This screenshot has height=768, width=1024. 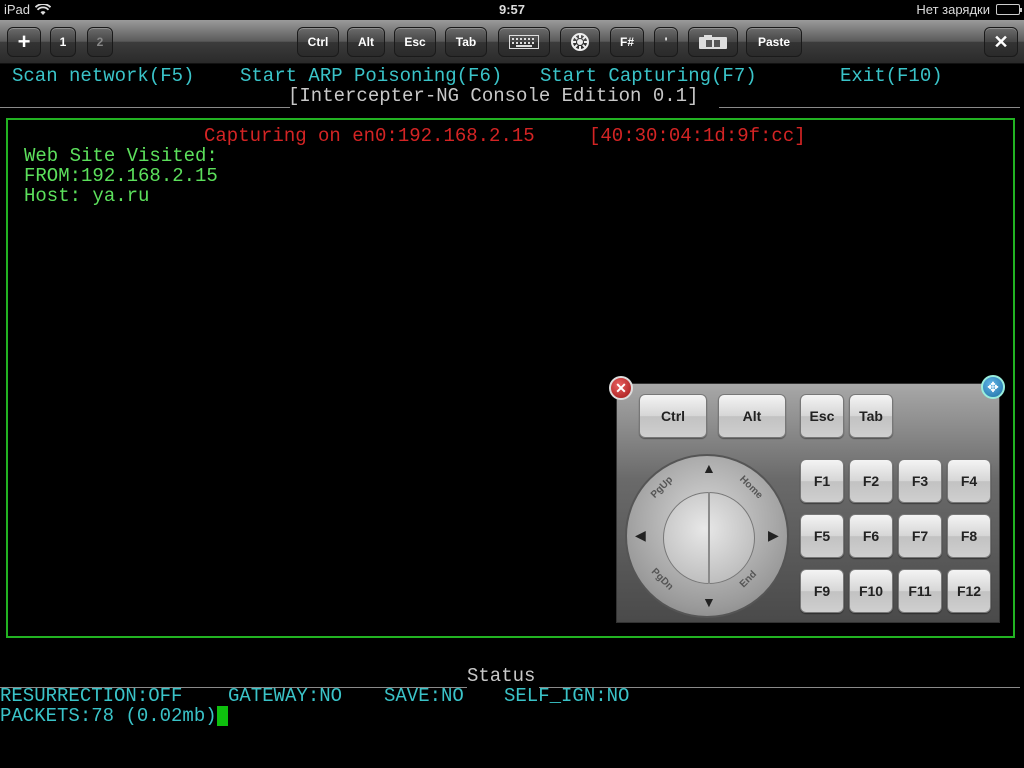 I want to click on capture-status: Capturing on en0:192.168.2.15, so click(x=369, y=136).